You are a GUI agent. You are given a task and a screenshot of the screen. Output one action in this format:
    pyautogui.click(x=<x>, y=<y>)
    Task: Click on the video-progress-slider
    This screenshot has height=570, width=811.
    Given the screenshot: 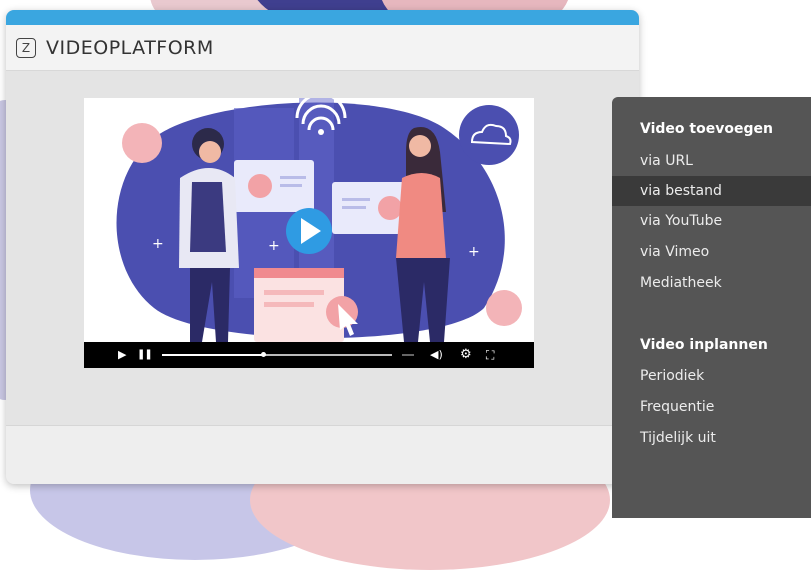 What is the action you would take?
    pyautogui.click(x=277, y=354)
    